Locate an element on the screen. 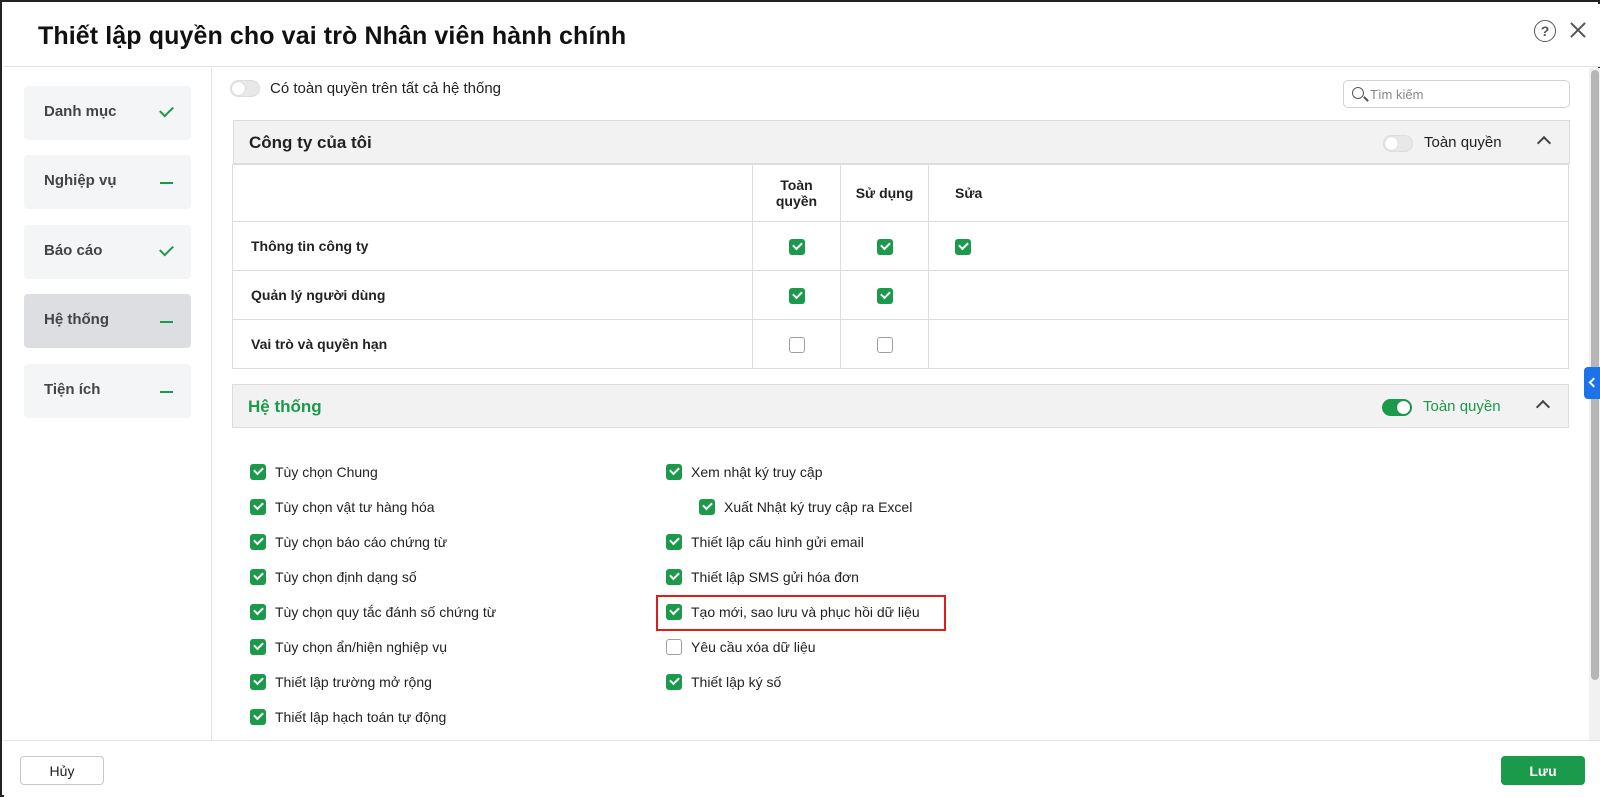 The height and width of the screenshot is (797, 1600). column-header-edit: Sửa is located at coordinates (1248, 193).